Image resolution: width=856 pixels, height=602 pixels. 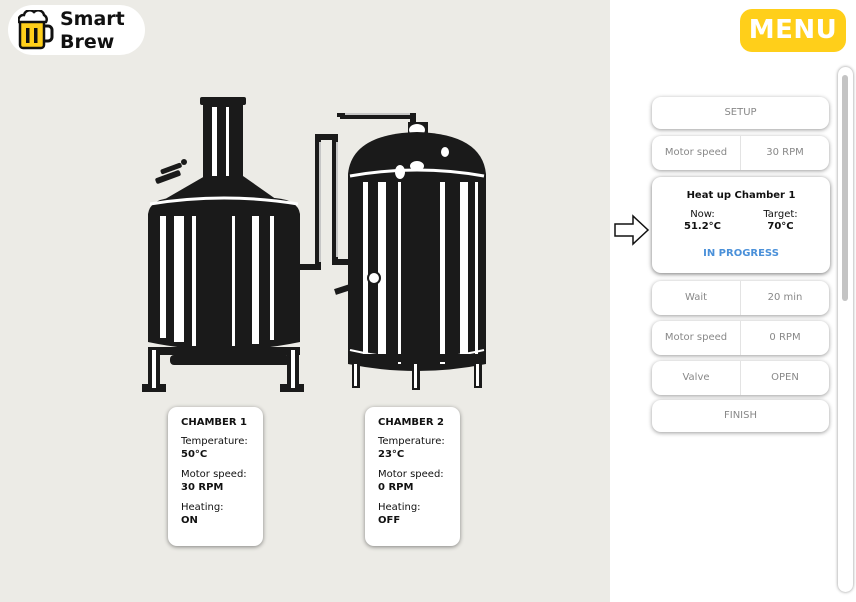 I want to click on now-value: 51.2°C, so click(x=702, y=226).